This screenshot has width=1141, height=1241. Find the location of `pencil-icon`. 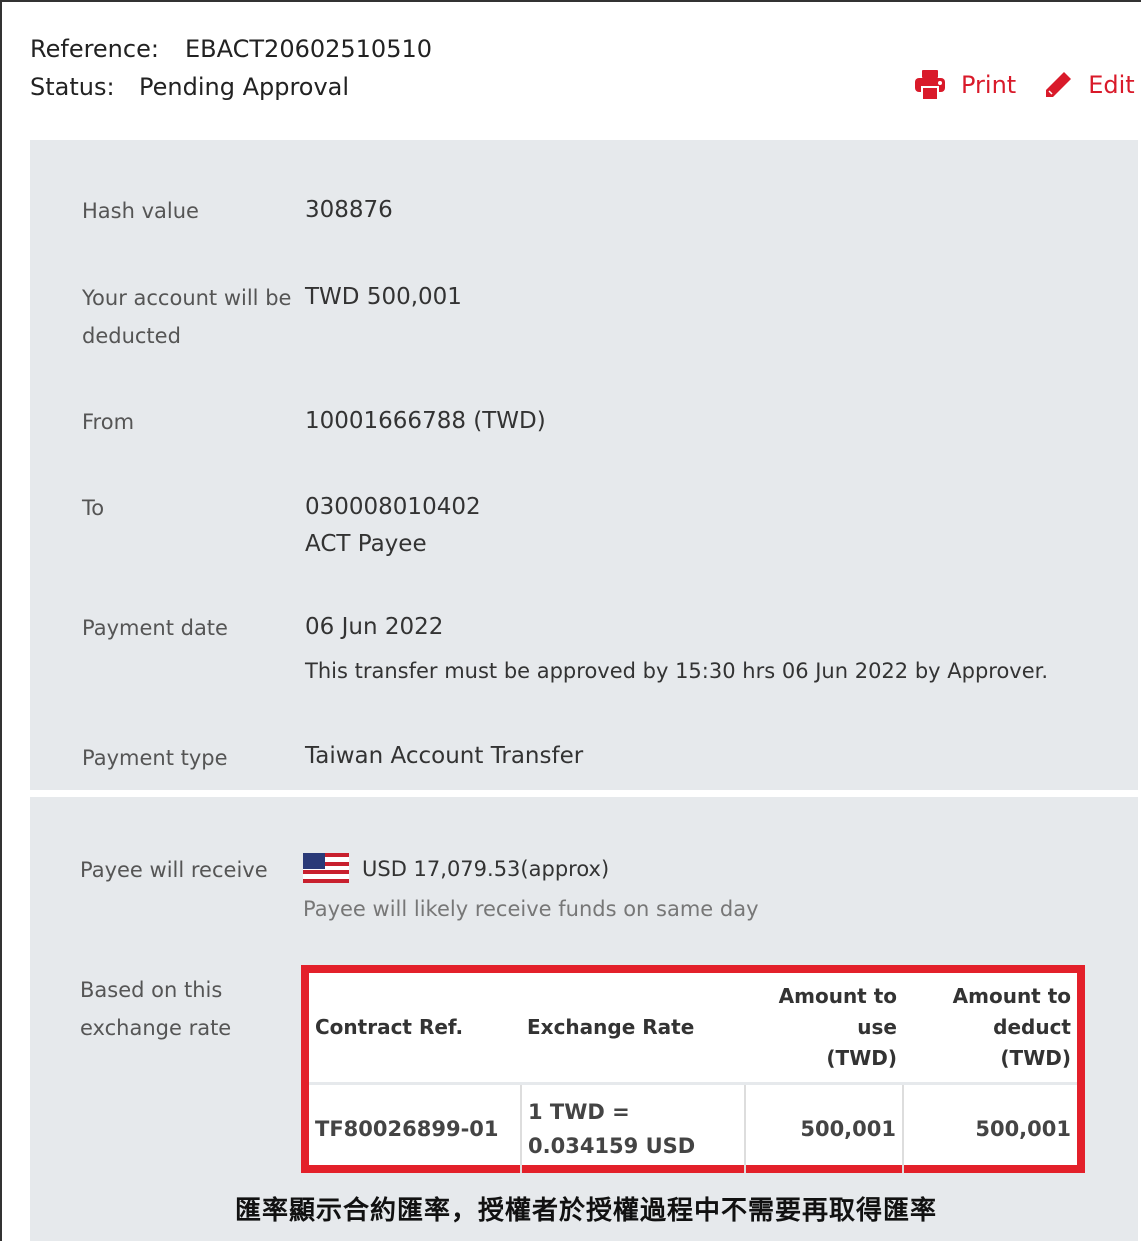

pencil-icon is located at coordinates (1059, 84).